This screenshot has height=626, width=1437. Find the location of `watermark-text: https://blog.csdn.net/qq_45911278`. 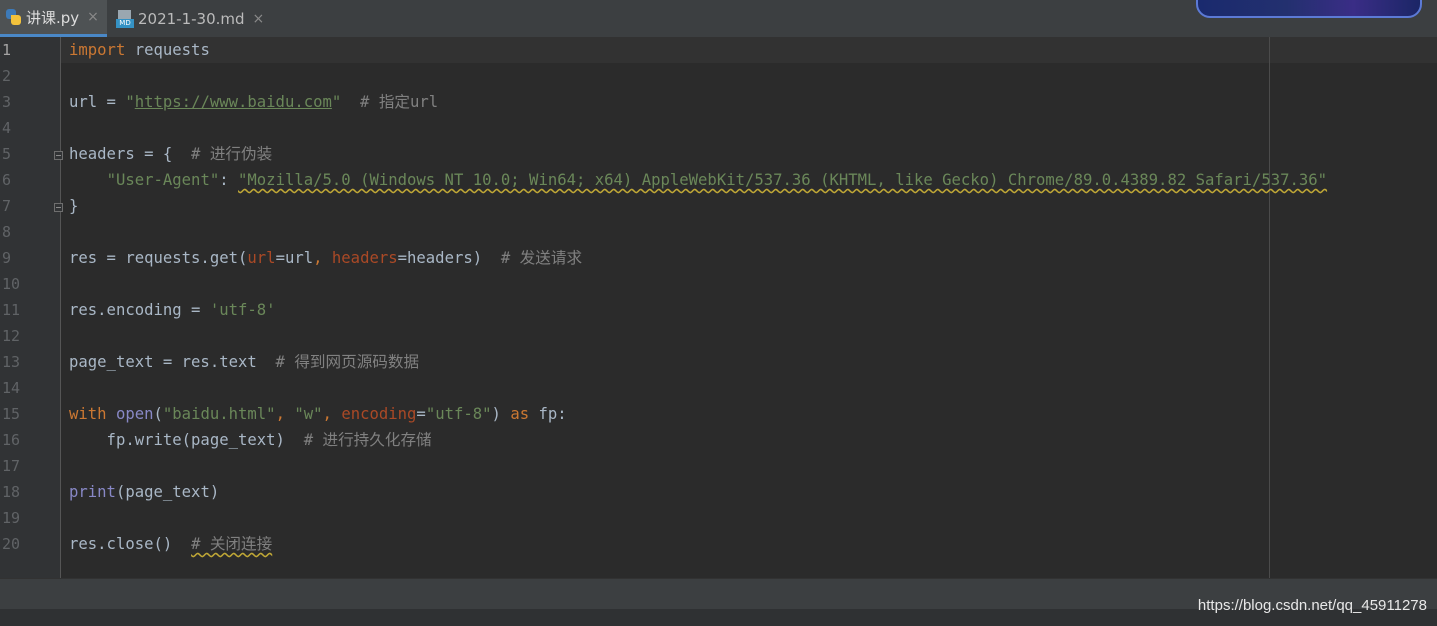

watermark-text: https://blog.csdn.net/qq_45911278 is located at coordinates (1312, 605).